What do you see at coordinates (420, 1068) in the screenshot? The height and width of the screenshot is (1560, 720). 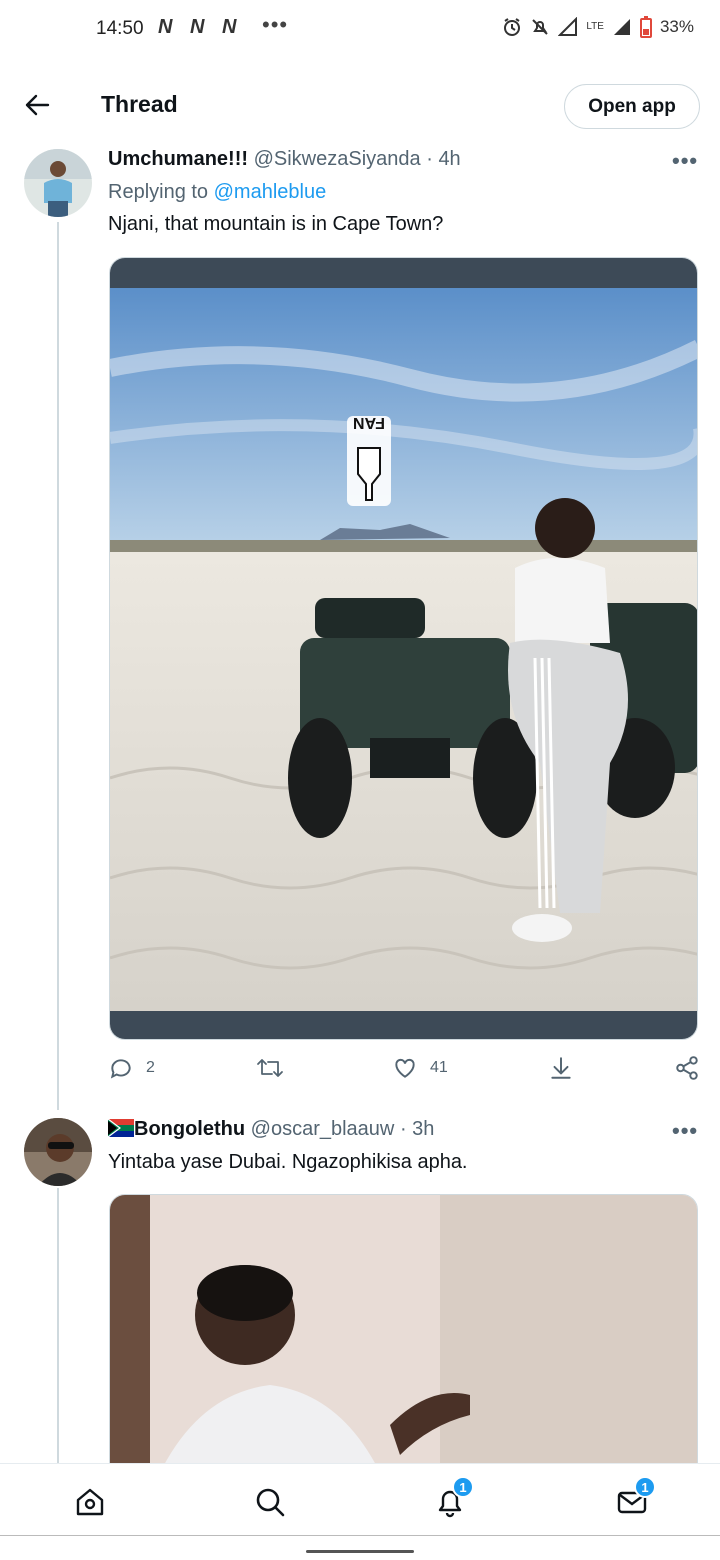 I see `like-button: 41` at bounding box center [420, 1068].